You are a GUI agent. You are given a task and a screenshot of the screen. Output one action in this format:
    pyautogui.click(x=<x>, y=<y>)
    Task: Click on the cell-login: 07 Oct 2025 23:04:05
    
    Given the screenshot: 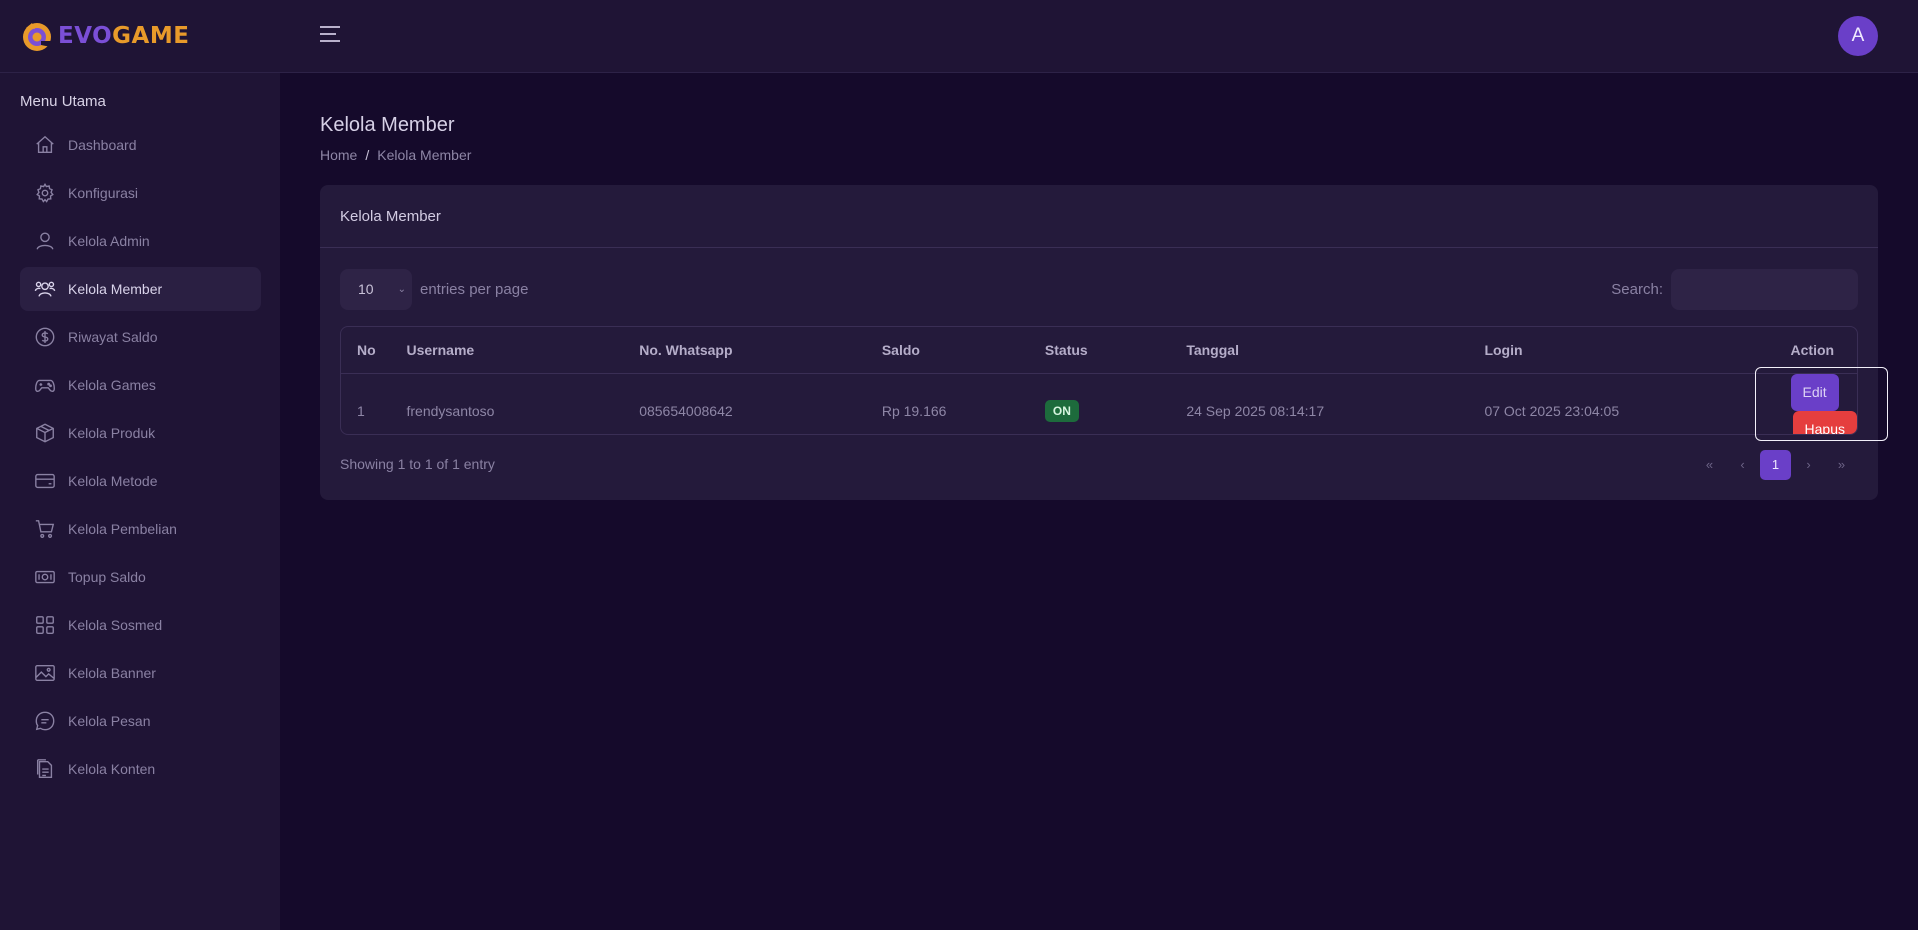 What is the action you would take?
    pyautogui.click(x=1552, y=410)
    